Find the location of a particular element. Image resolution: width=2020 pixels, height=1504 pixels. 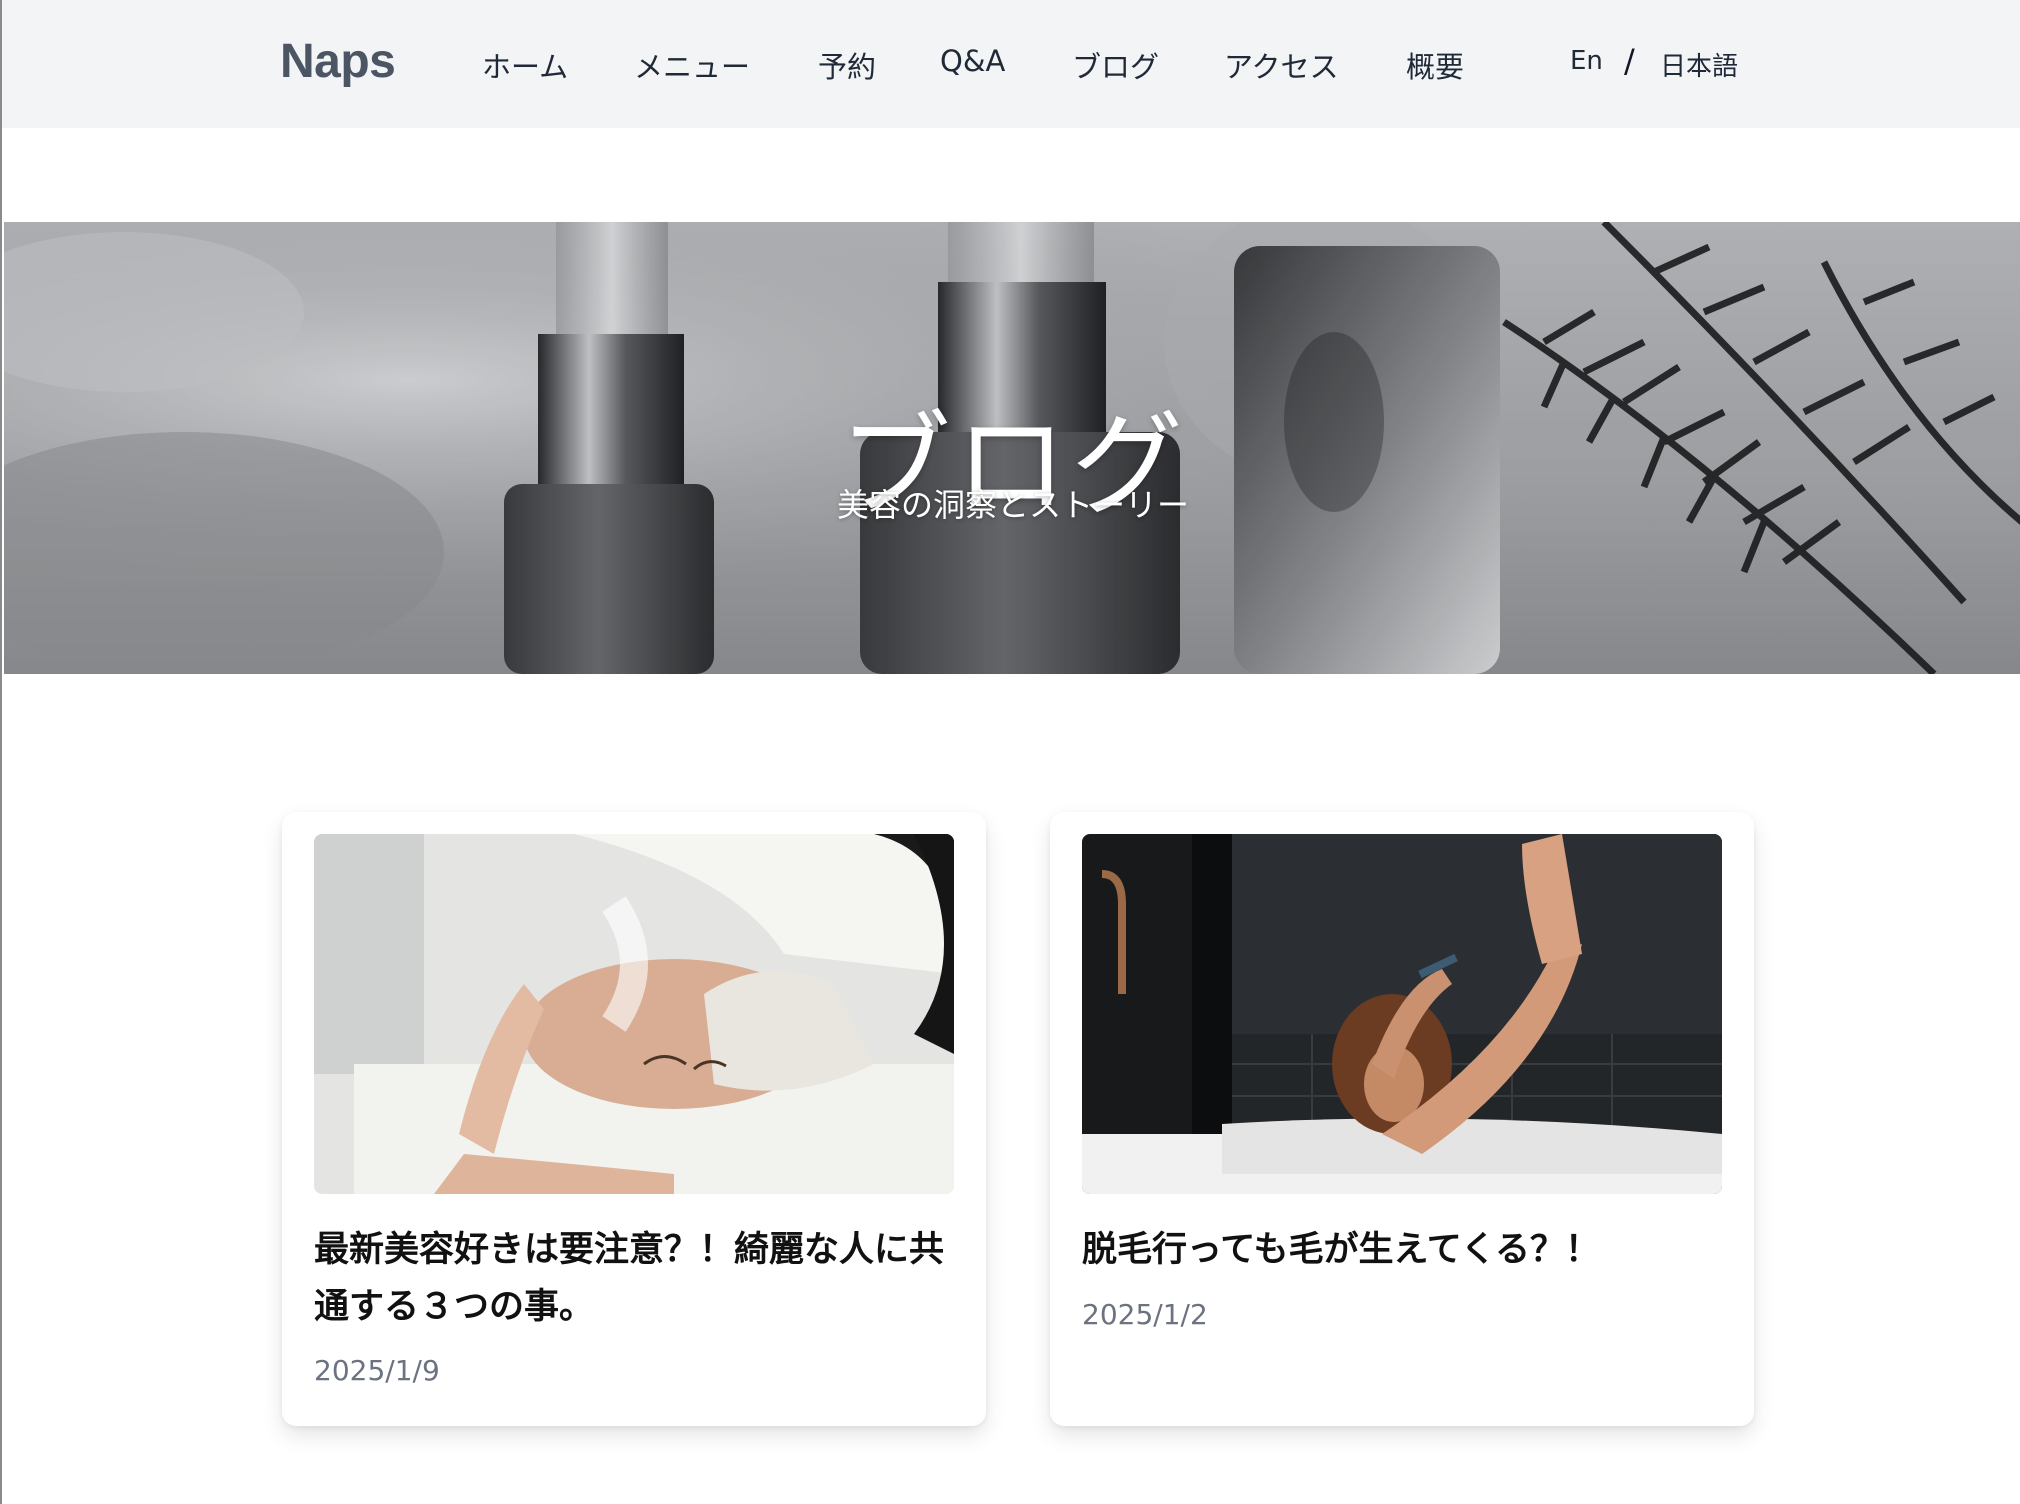

page-subtitle: 美容の洞察とストーリー is located at coordinates (1012, 503).